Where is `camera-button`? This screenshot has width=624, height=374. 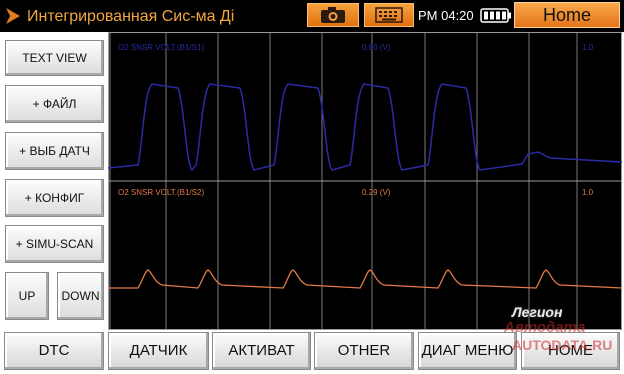
camera-button is located at coordinates (333, 15).